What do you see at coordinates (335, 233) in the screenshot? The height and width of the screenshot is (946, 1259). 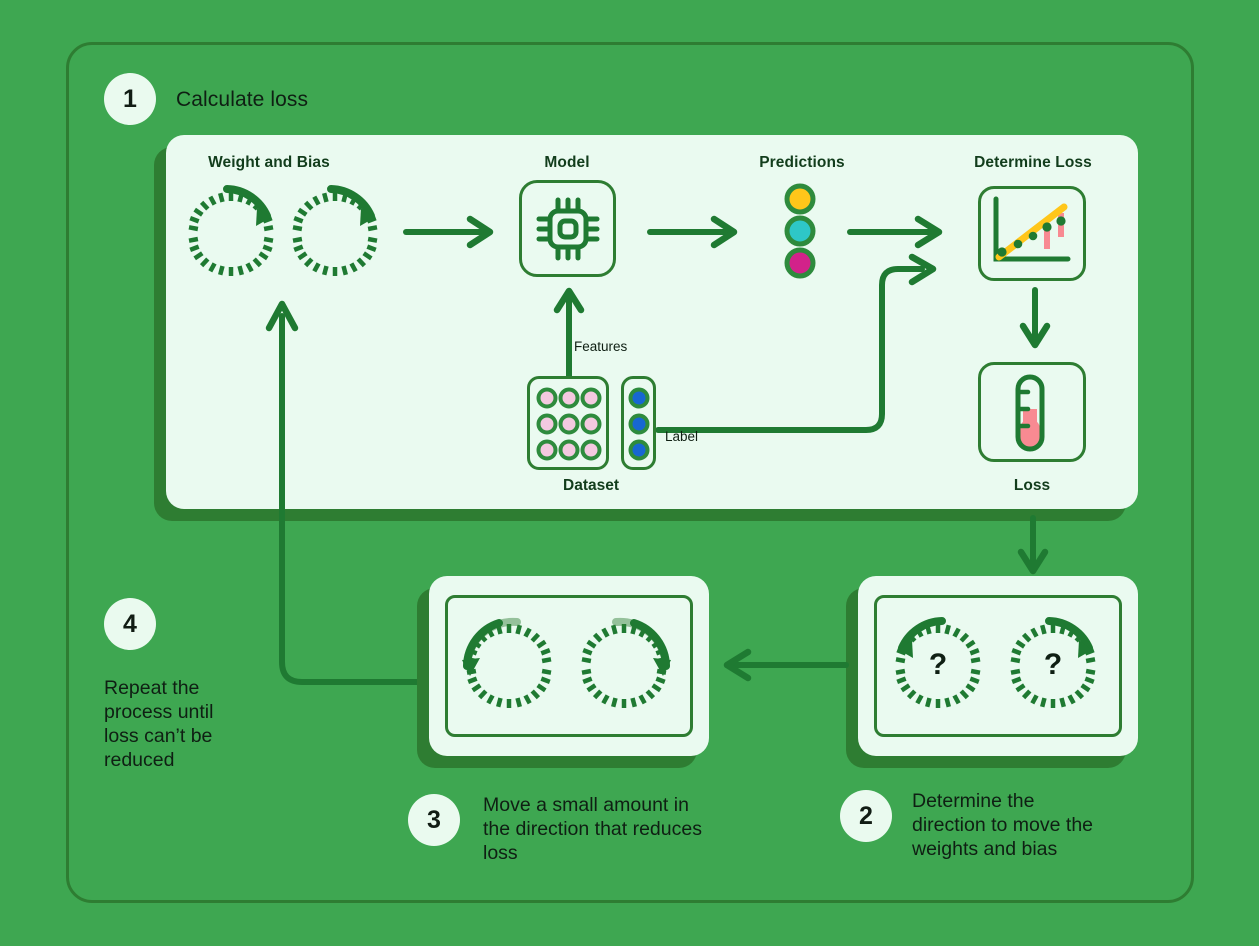 I see `bias-dial-icon` at bounding box center [335, 233].